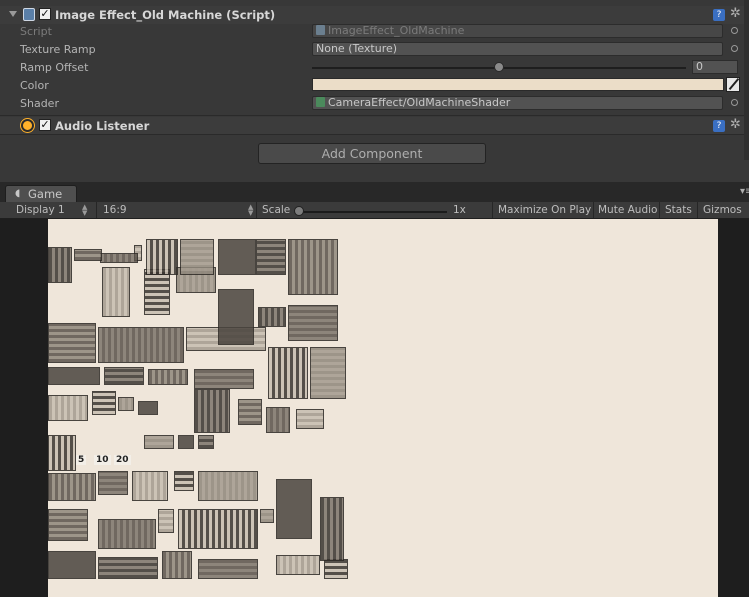 The width and height of the screenshot is (749, 597). Describe the element at coordinates (544, 210) in the screenshot. I see `maximize-on-play-toggle: Maximize On Play` at that location.